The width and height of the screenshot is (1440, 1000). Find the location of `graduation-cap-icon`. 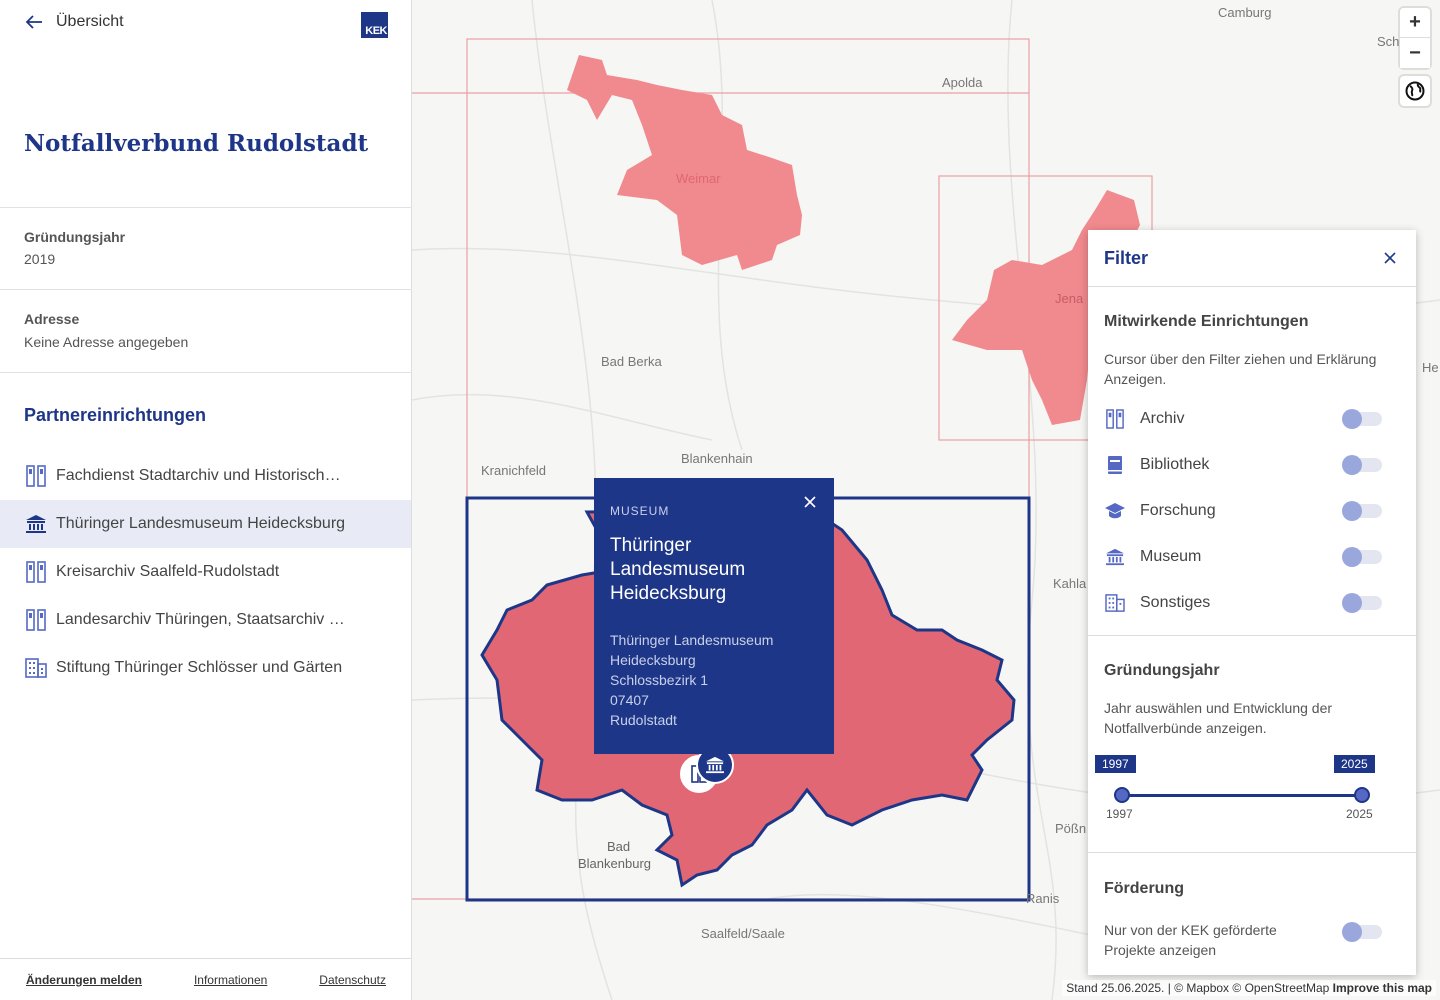

graduation-cap-icon is located at coordinates (1115, 511).